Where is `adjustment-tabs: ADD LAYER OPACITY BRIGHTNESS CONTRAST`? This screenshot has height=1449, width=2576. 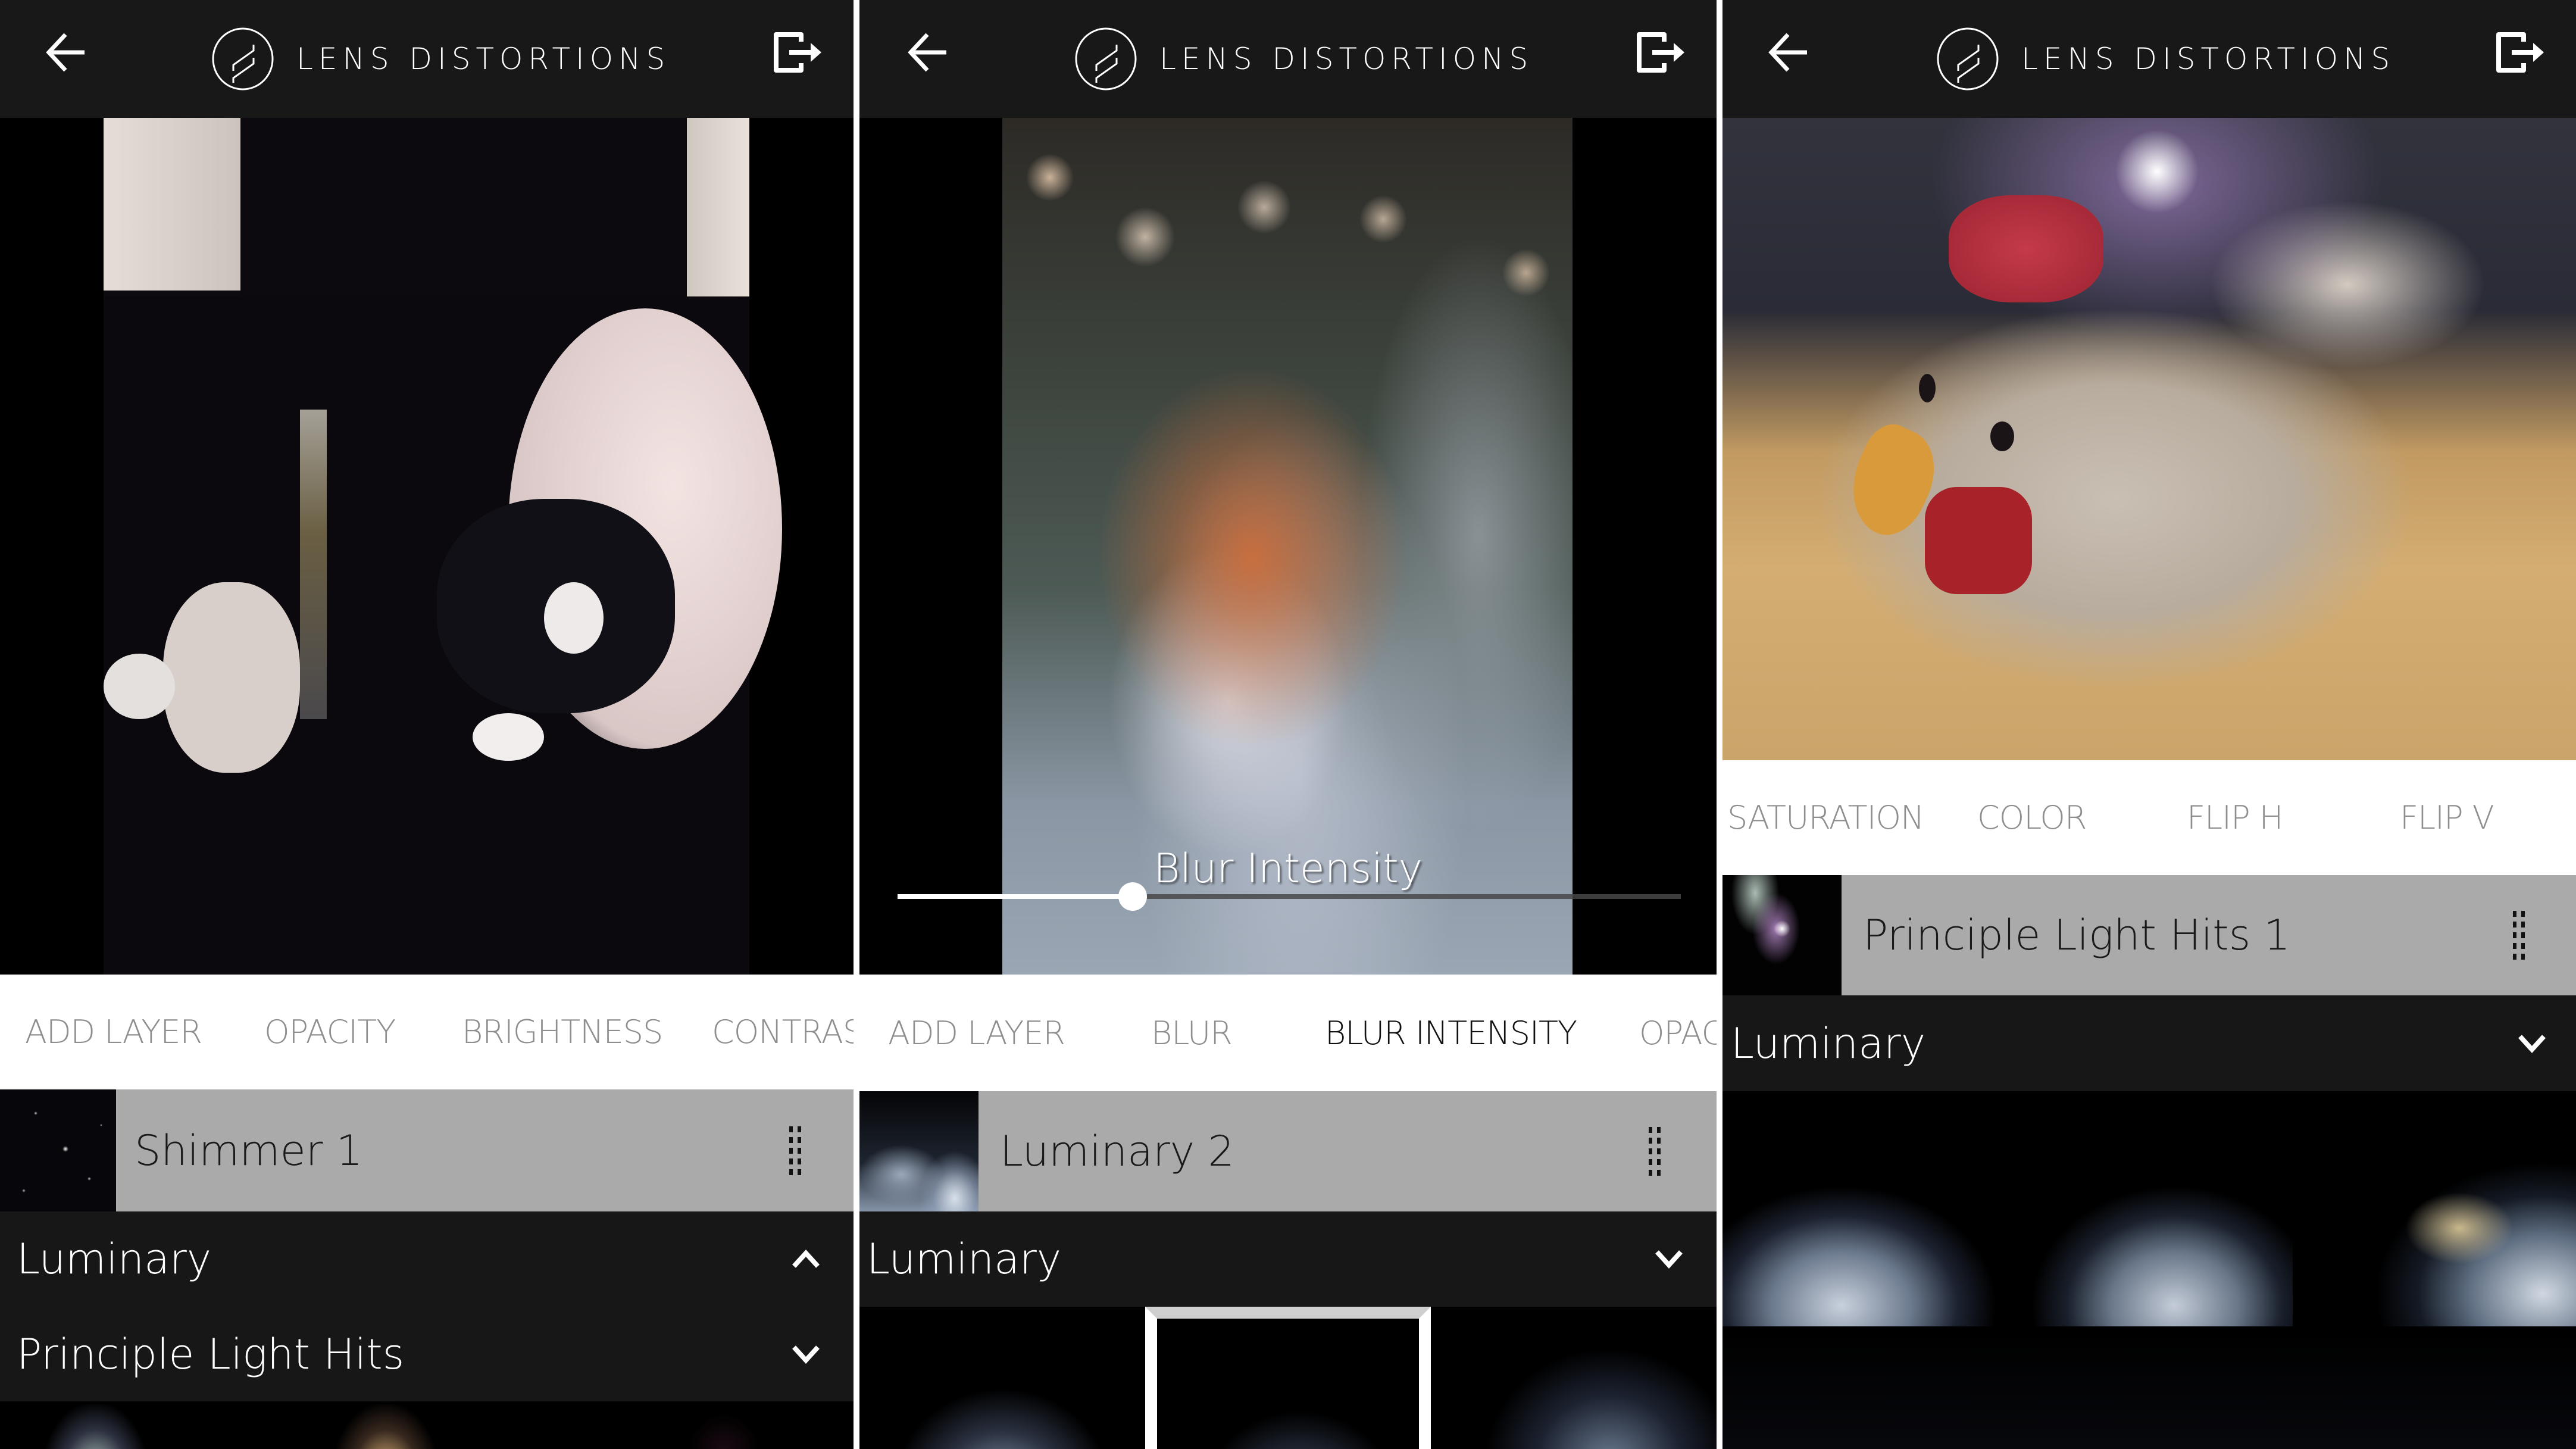 adjustment-tabs: ADD LAYER OPACITY BRIGHTNESS CONTRAST is located at coordinates (427, 1032).